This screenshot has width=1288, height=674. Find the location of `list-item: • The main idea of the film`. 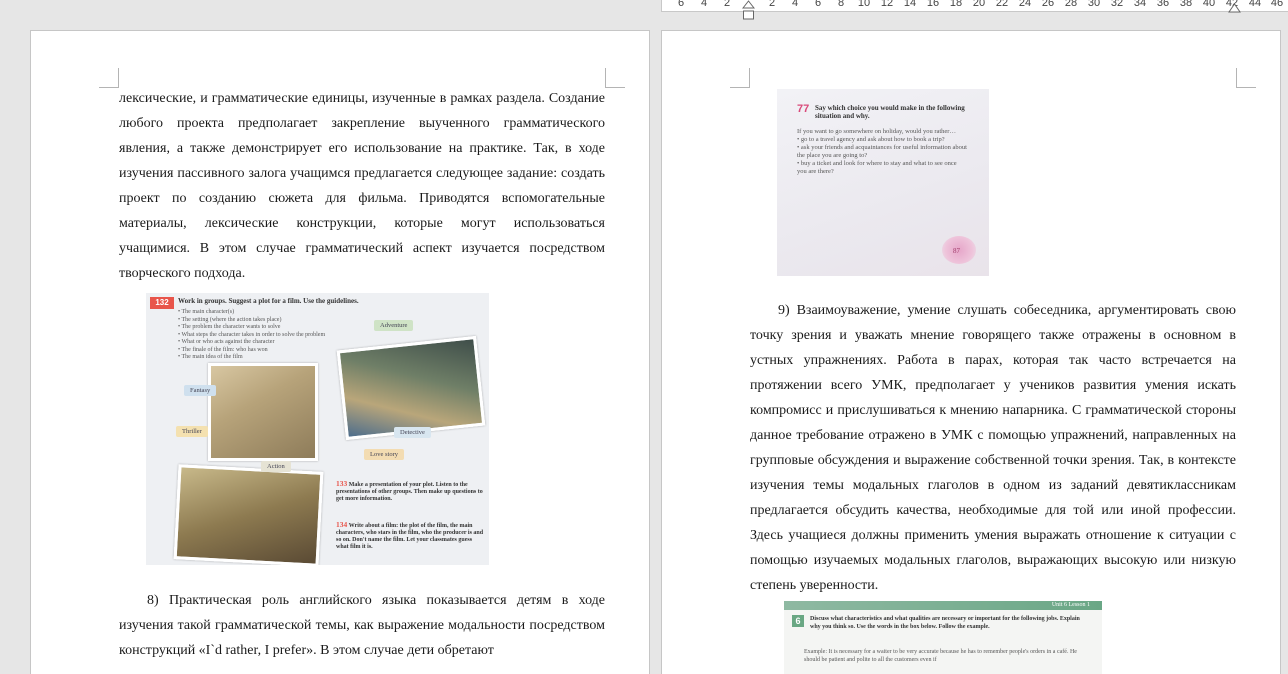

list-item: • The main idea of the film is located at coordinates (210, 357).